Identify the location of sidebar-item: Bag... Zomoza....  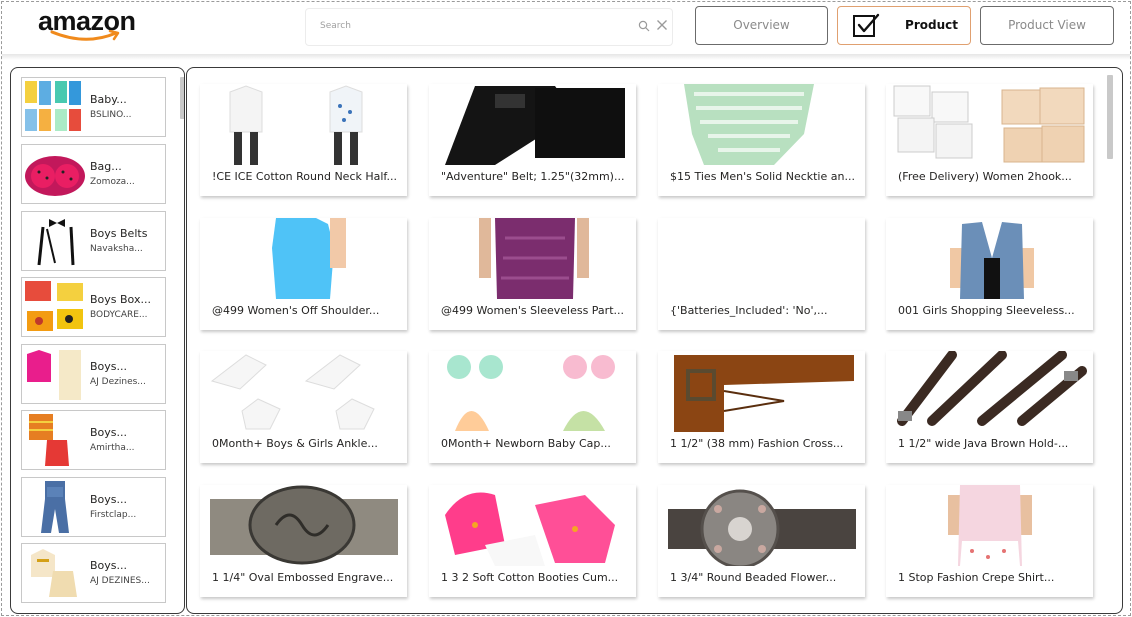
(93, 174).